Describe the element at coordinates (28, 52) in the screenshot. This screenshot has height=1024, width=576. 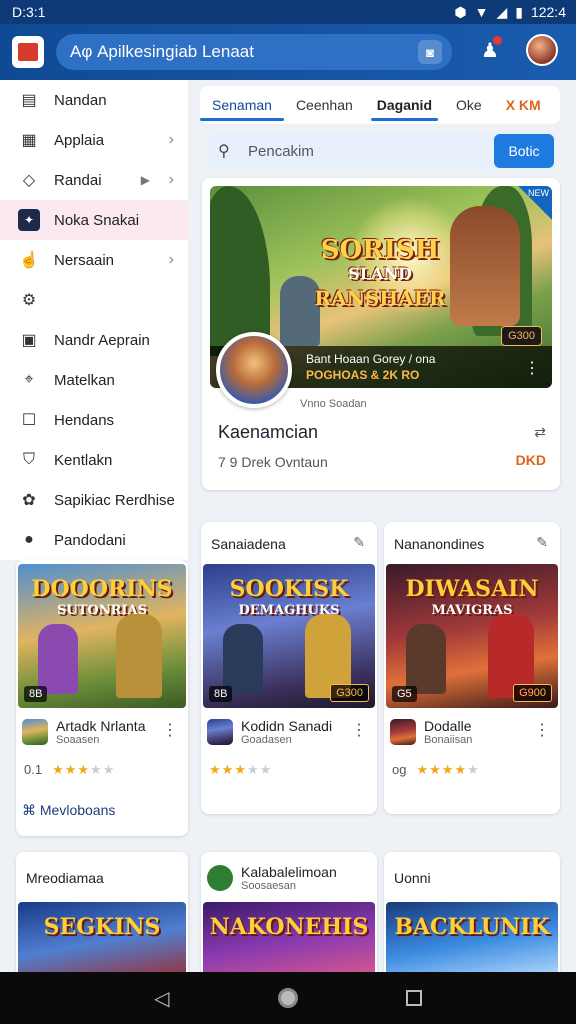
I see `app-logo-icon` at that location.